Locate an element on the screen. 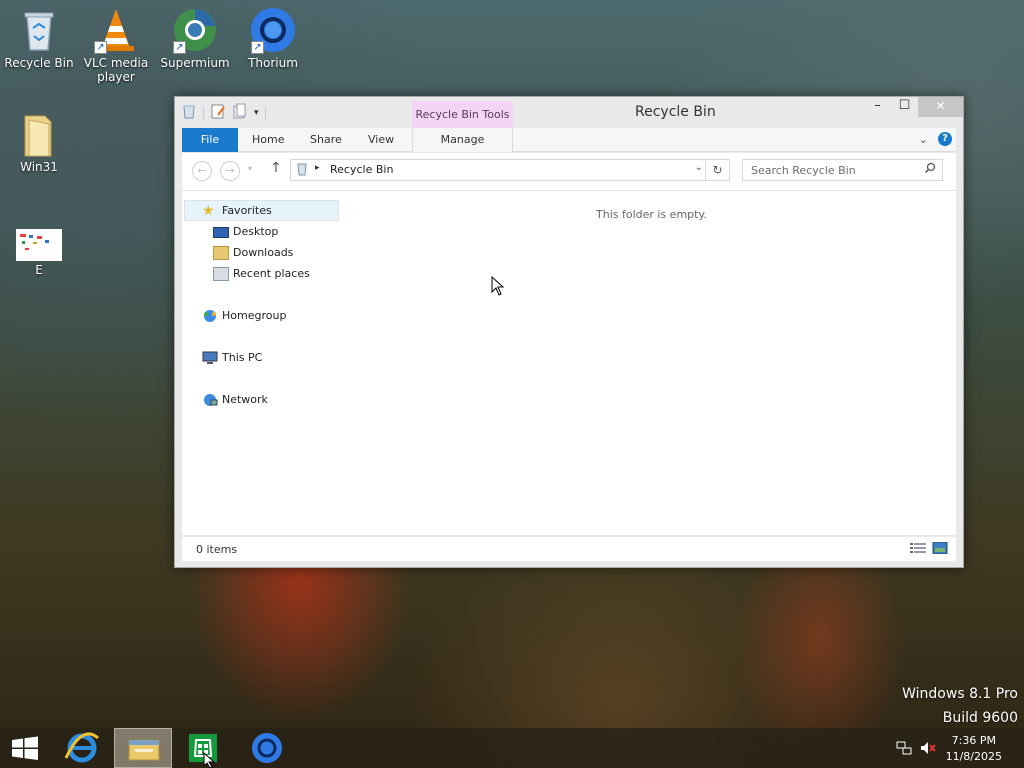  title-bar: ▾ Recycle Bin Tools Recycle Bin – ☐ ✕ is located at coordinates (569, 112).